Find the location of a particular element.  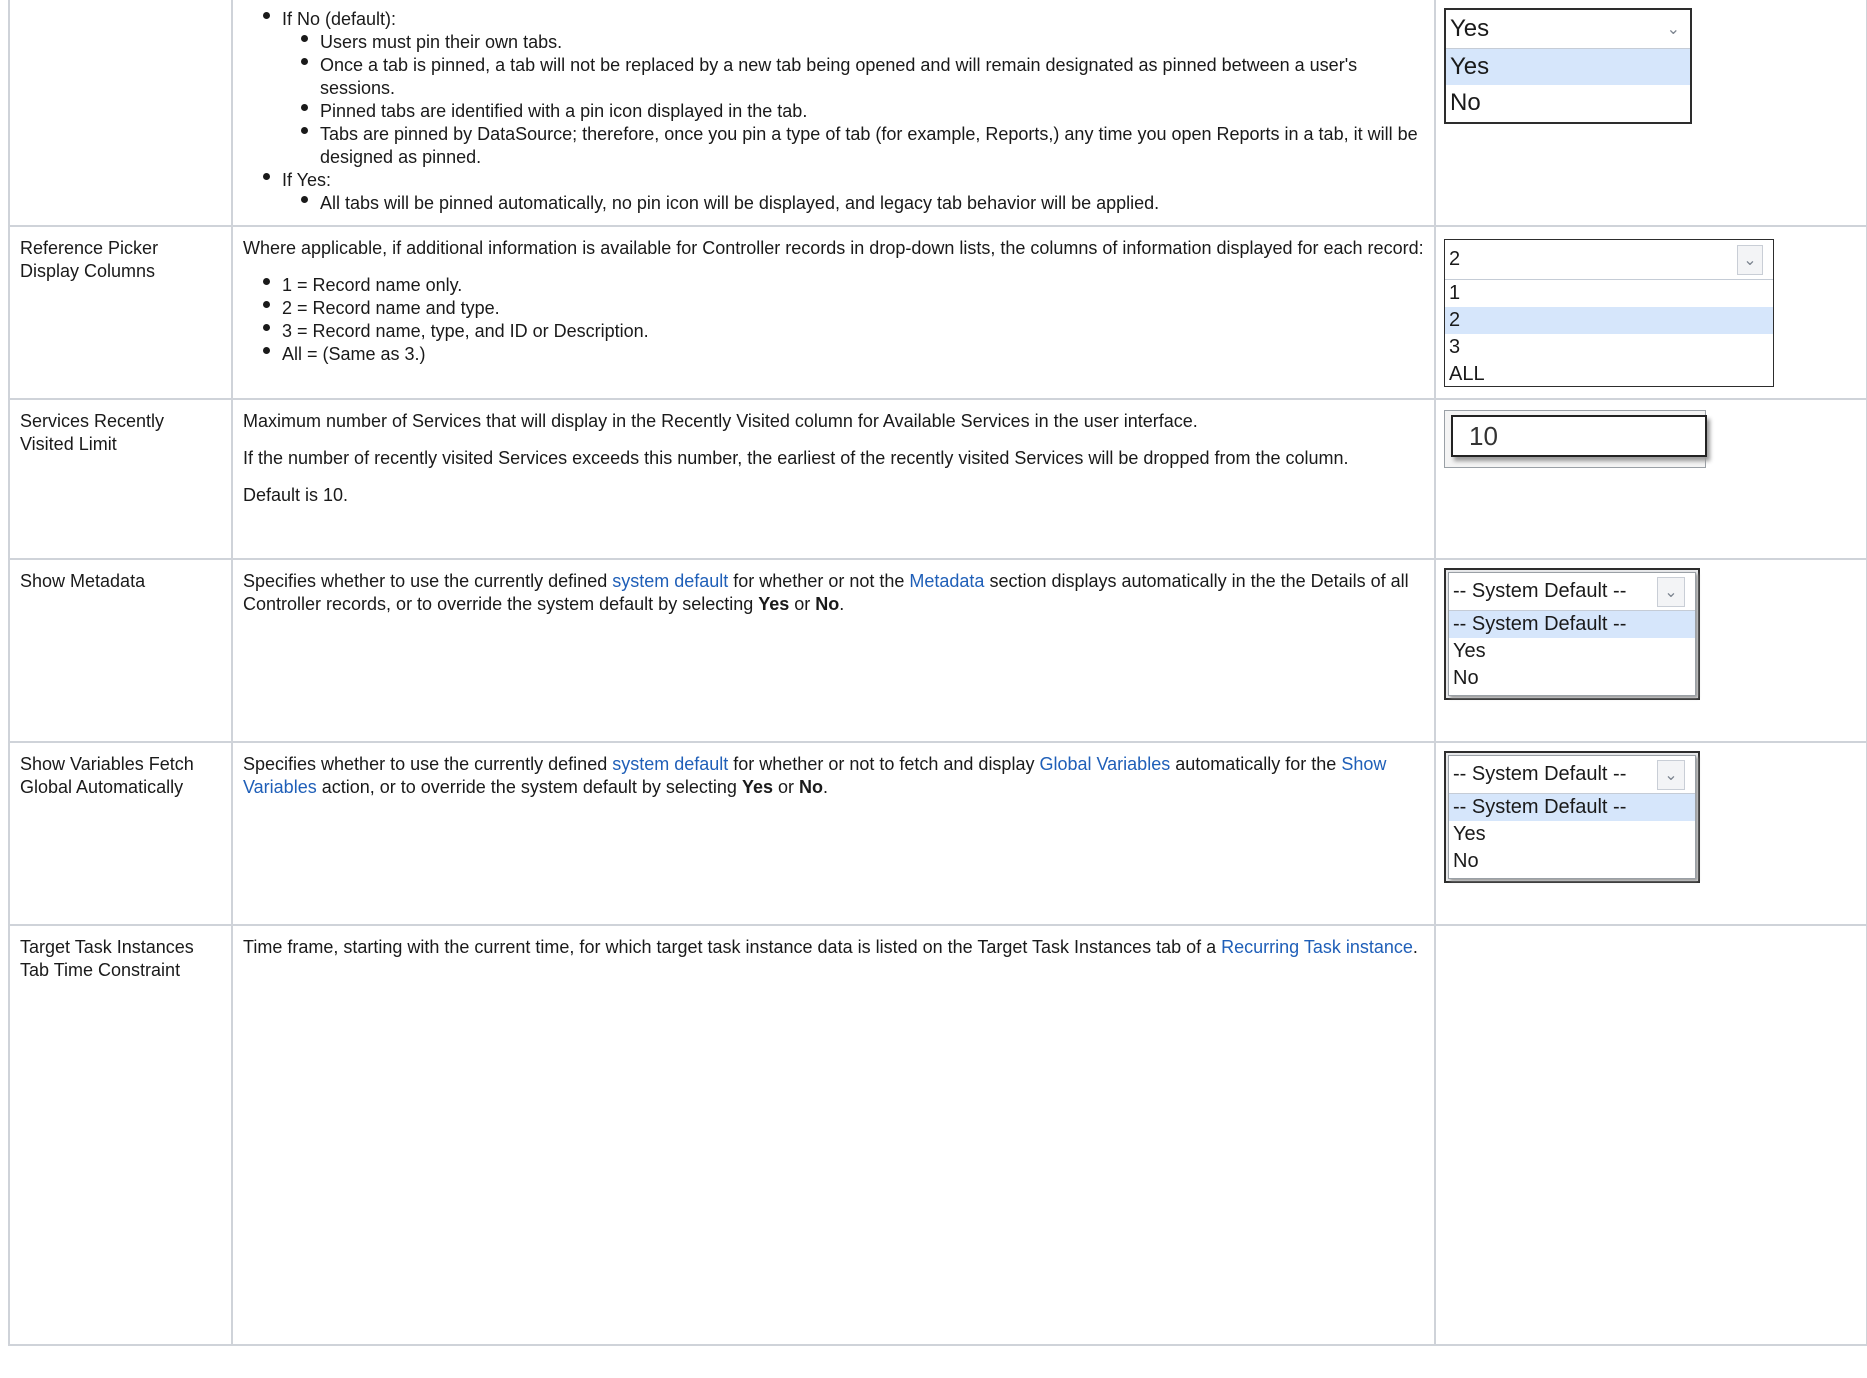

dropdown-selected: Yes ⌄ is located at coordinates (1568, 29).